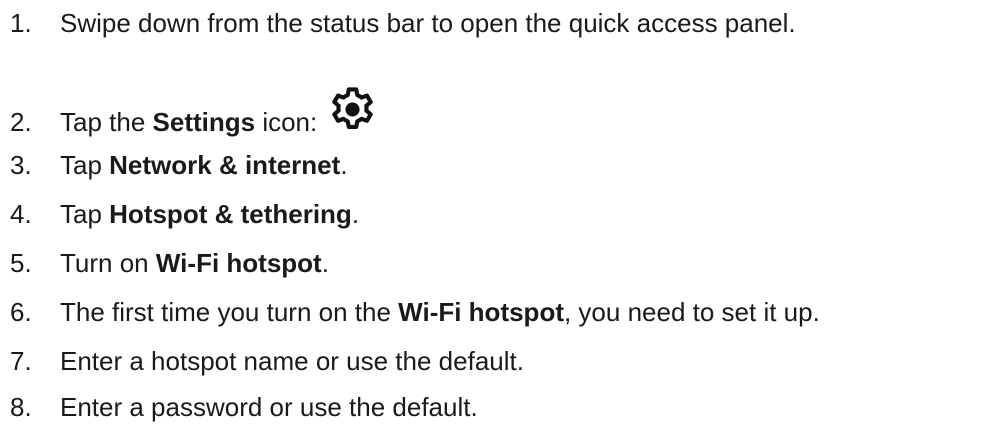  Describe the element at coordinates (225, 165) in the screenshot. I see `network-internet-label: Network & internet` at that location.